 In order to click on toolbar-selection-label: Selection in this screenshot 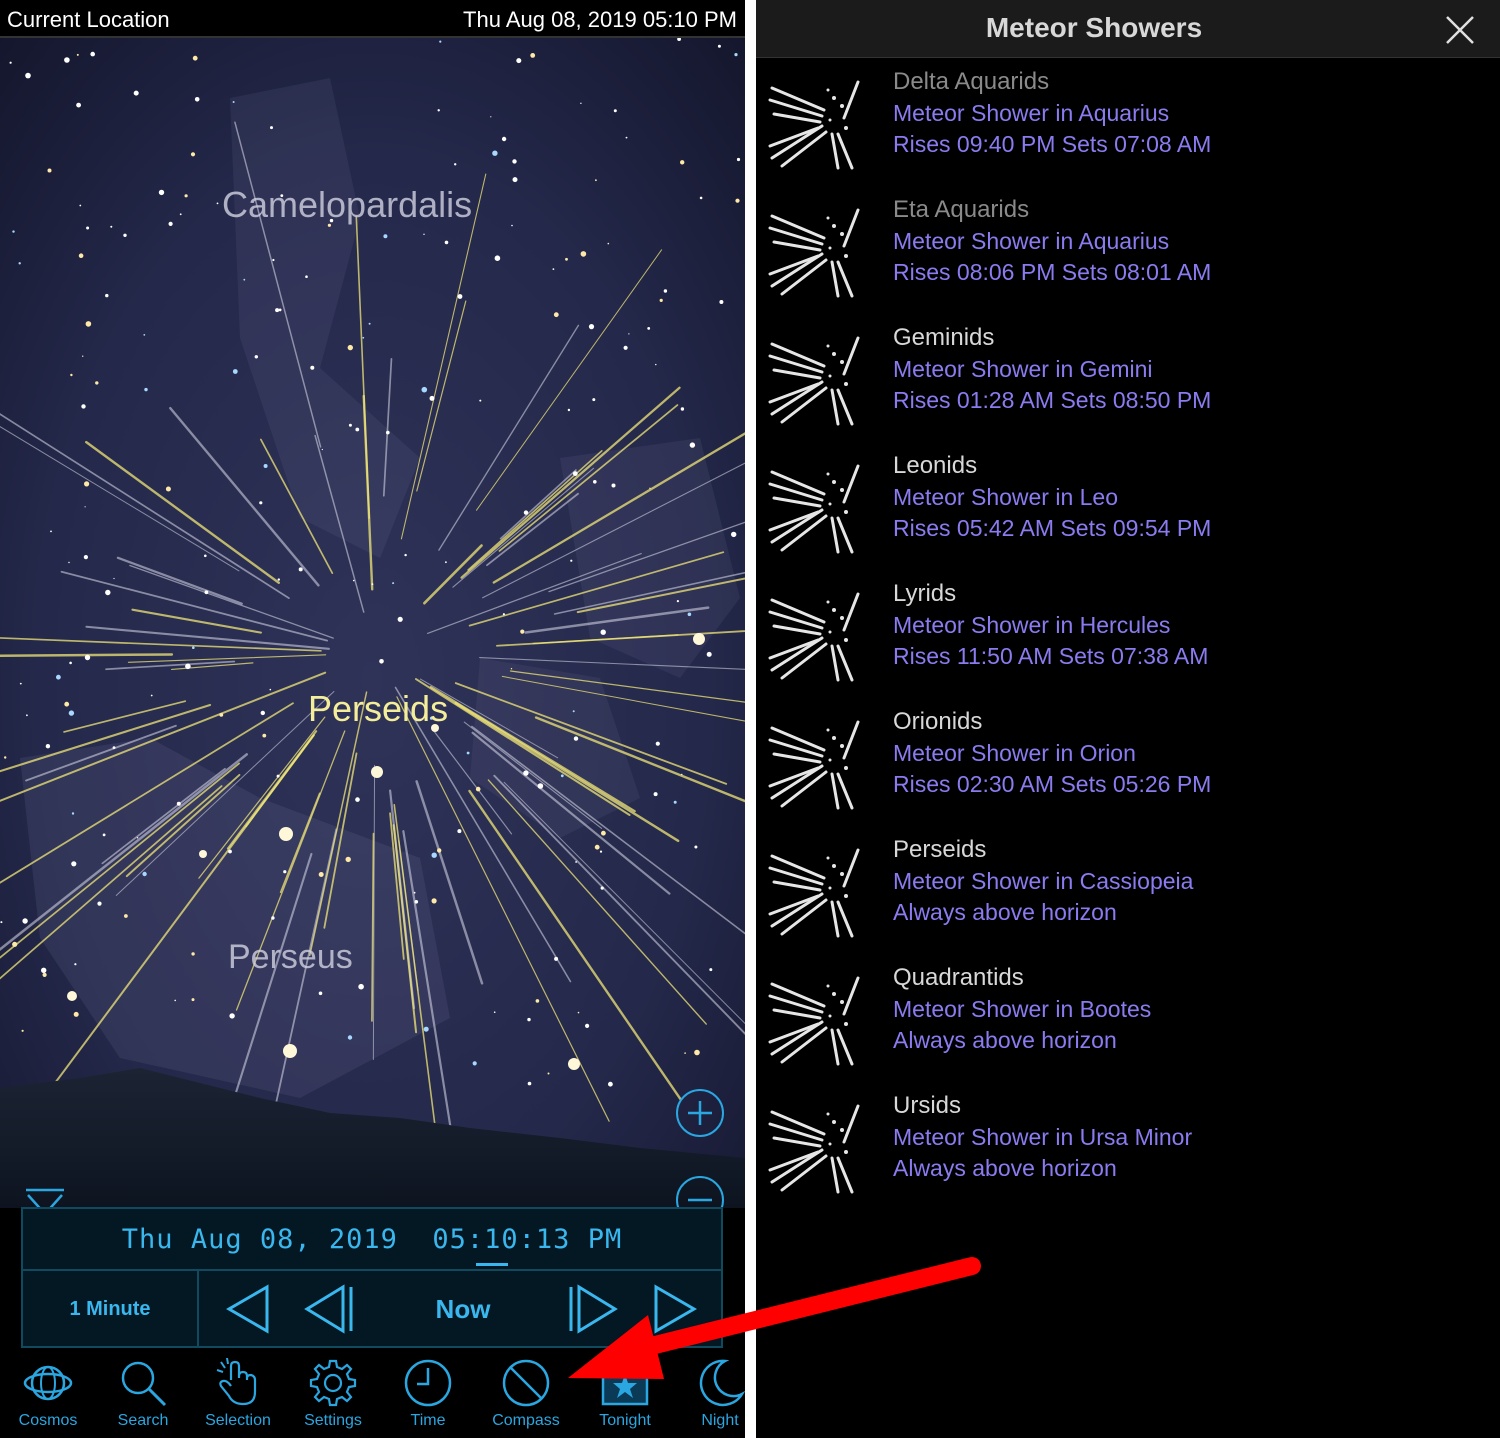, I will do `click(238, 1420)`.